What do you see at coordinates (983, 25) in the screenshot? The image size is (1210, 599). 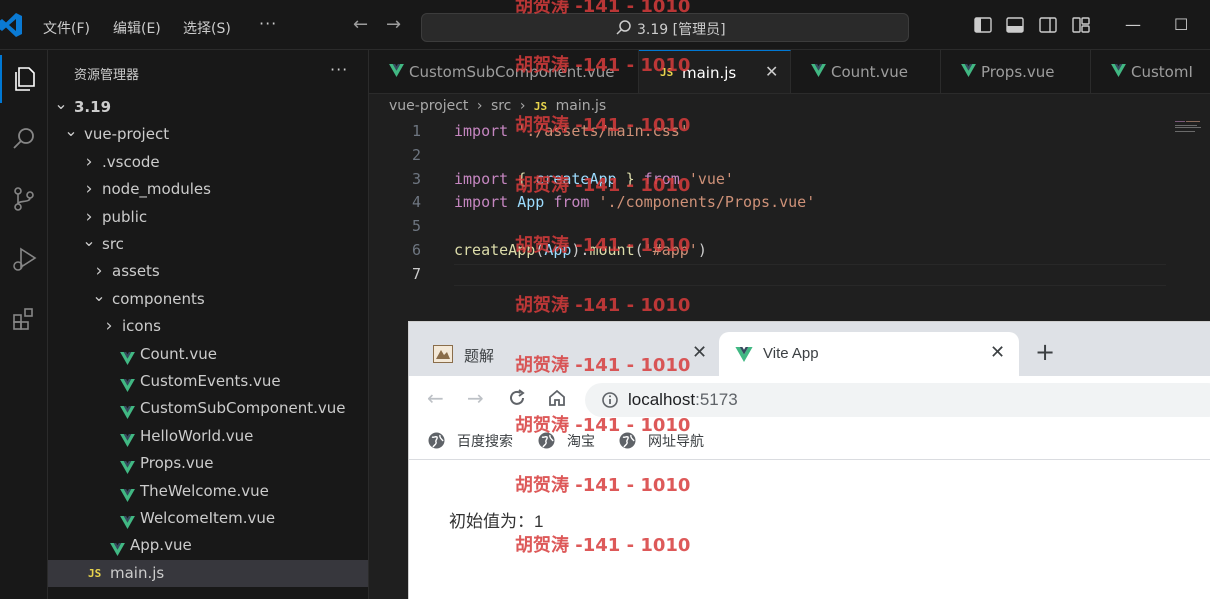 I see `toggle-primary-sidebar-icon` at bounding box center [983, 25].